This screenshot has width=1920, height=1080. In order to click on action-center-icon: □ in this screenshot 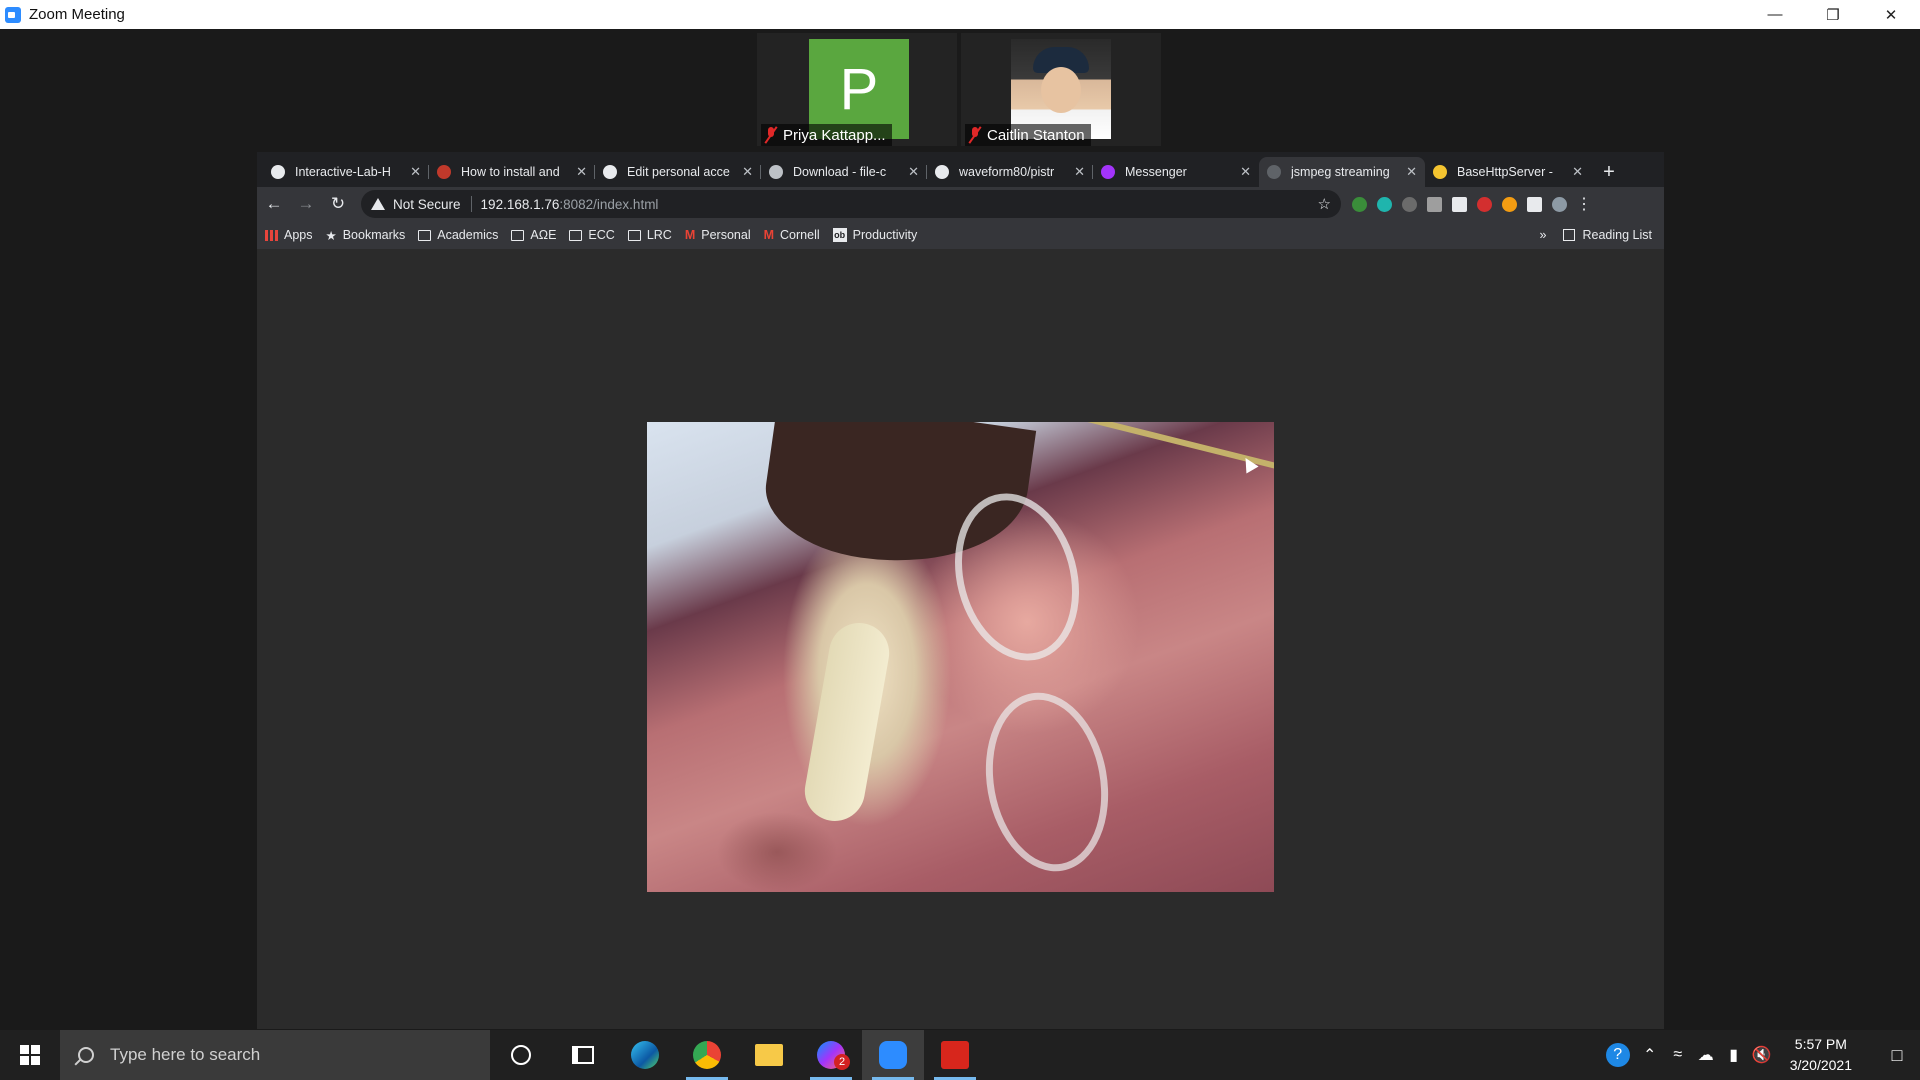, I will do `click(1897, 1055)`.